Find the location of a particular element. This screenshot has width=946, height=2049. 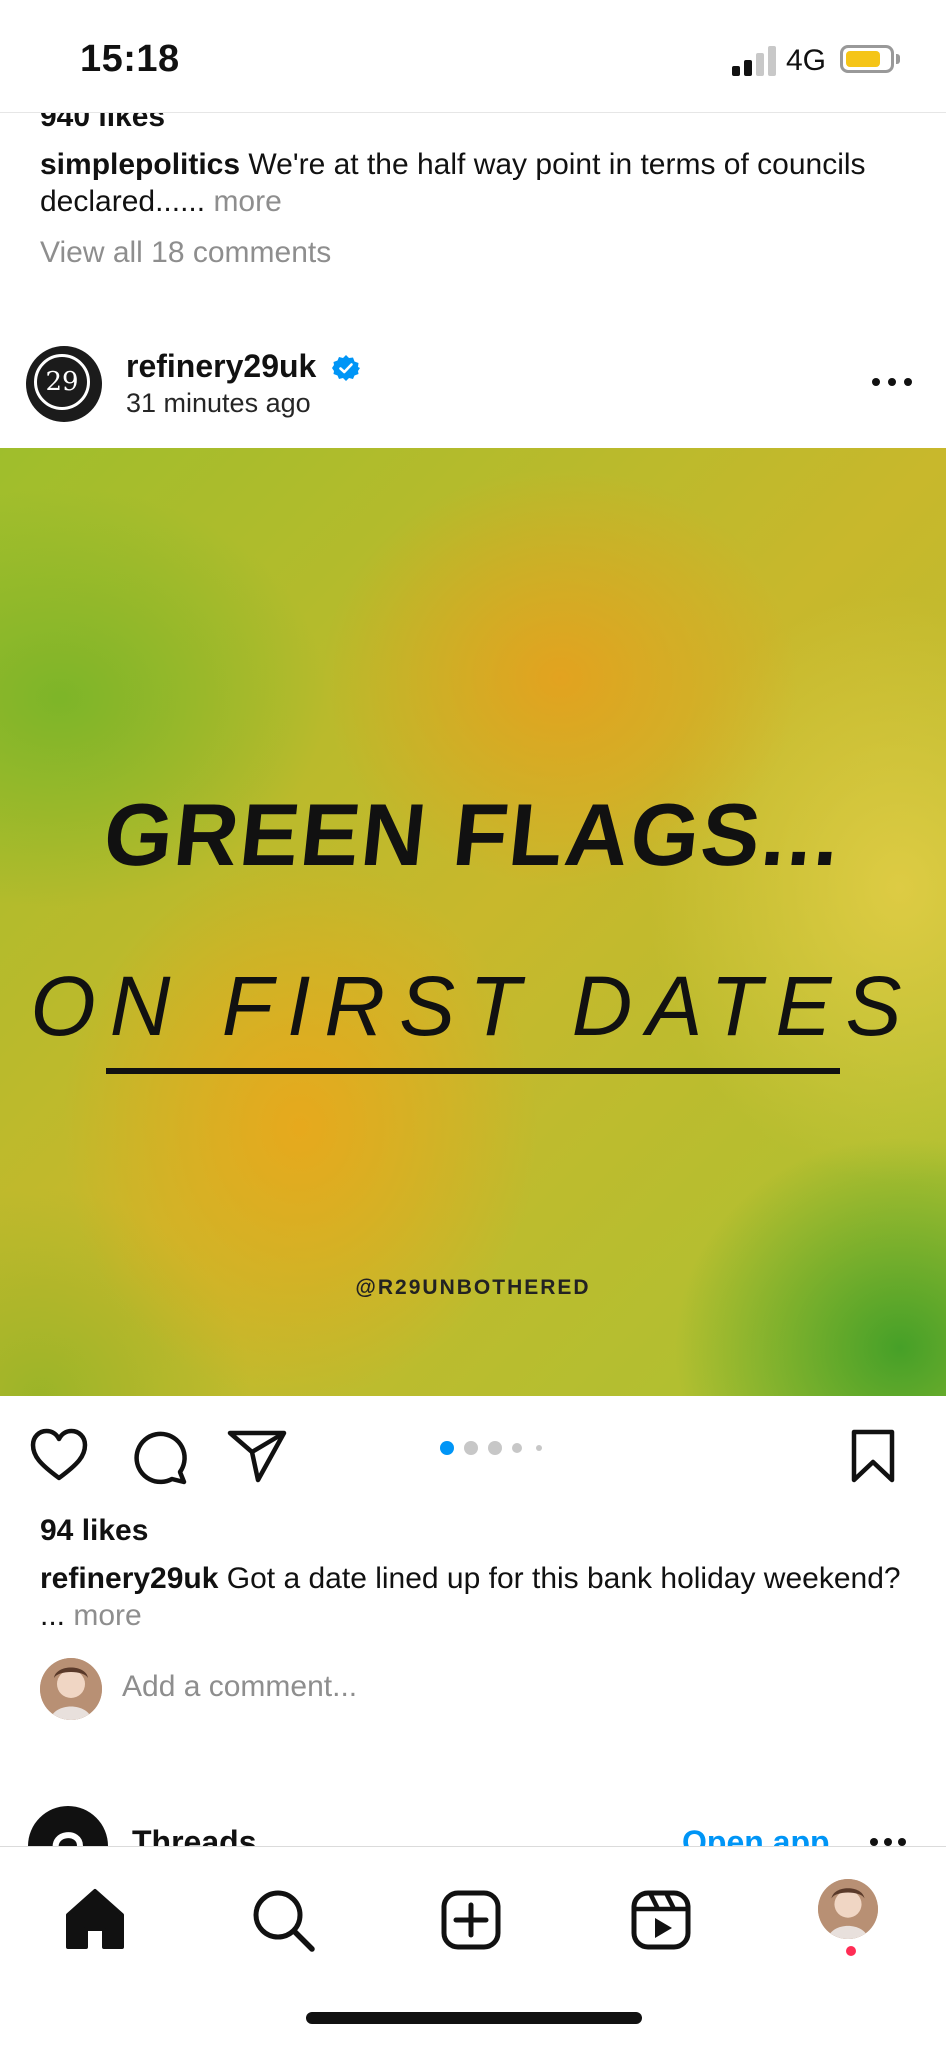

post-timestamp: 31 minutes ago is located at coordinates (218, 403).